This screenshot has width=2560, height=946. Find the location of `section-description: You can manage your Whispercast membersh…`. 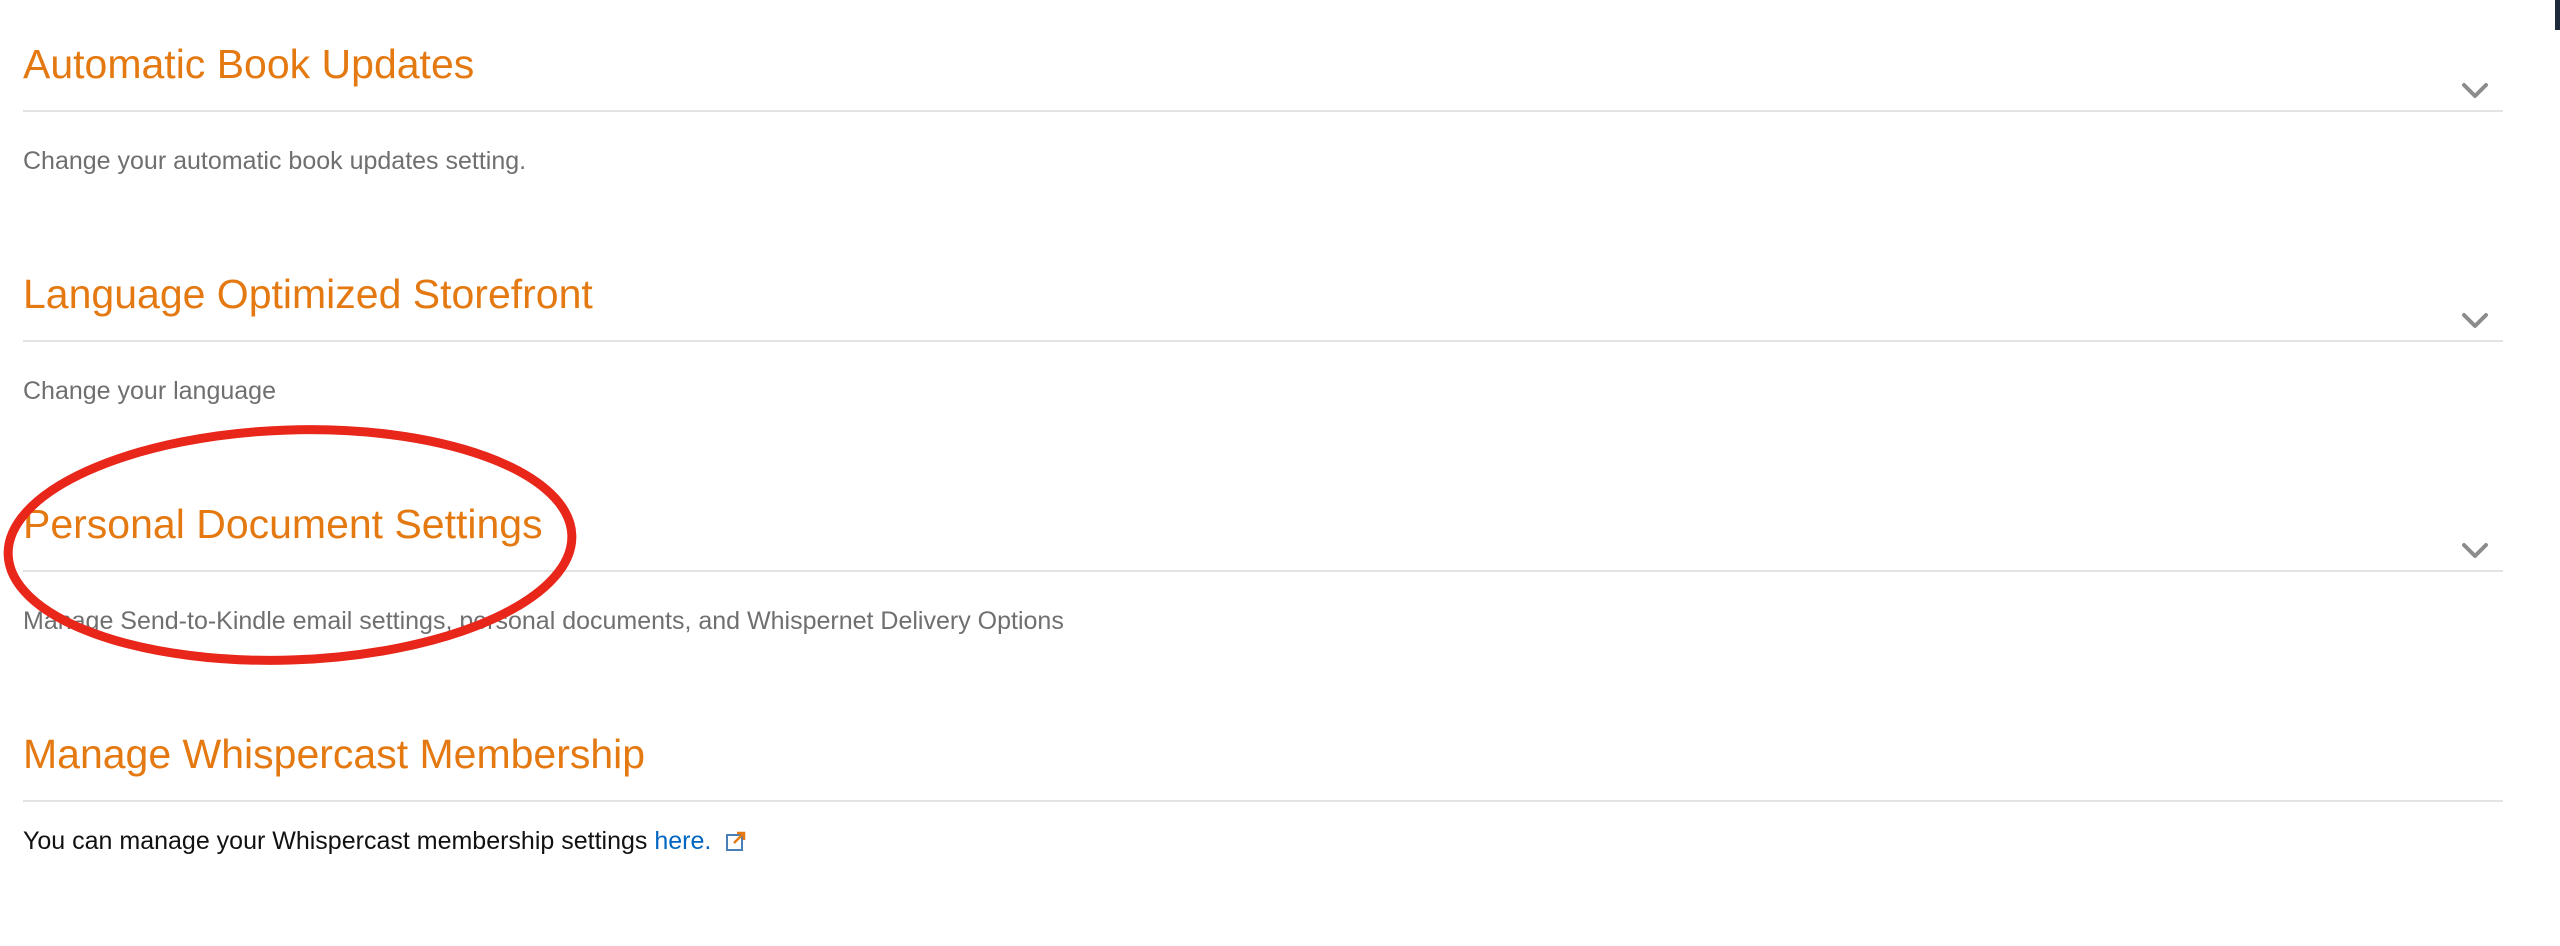

section-description: You can manage your Whispercast membersh… is located at coordinates (1263, 829).